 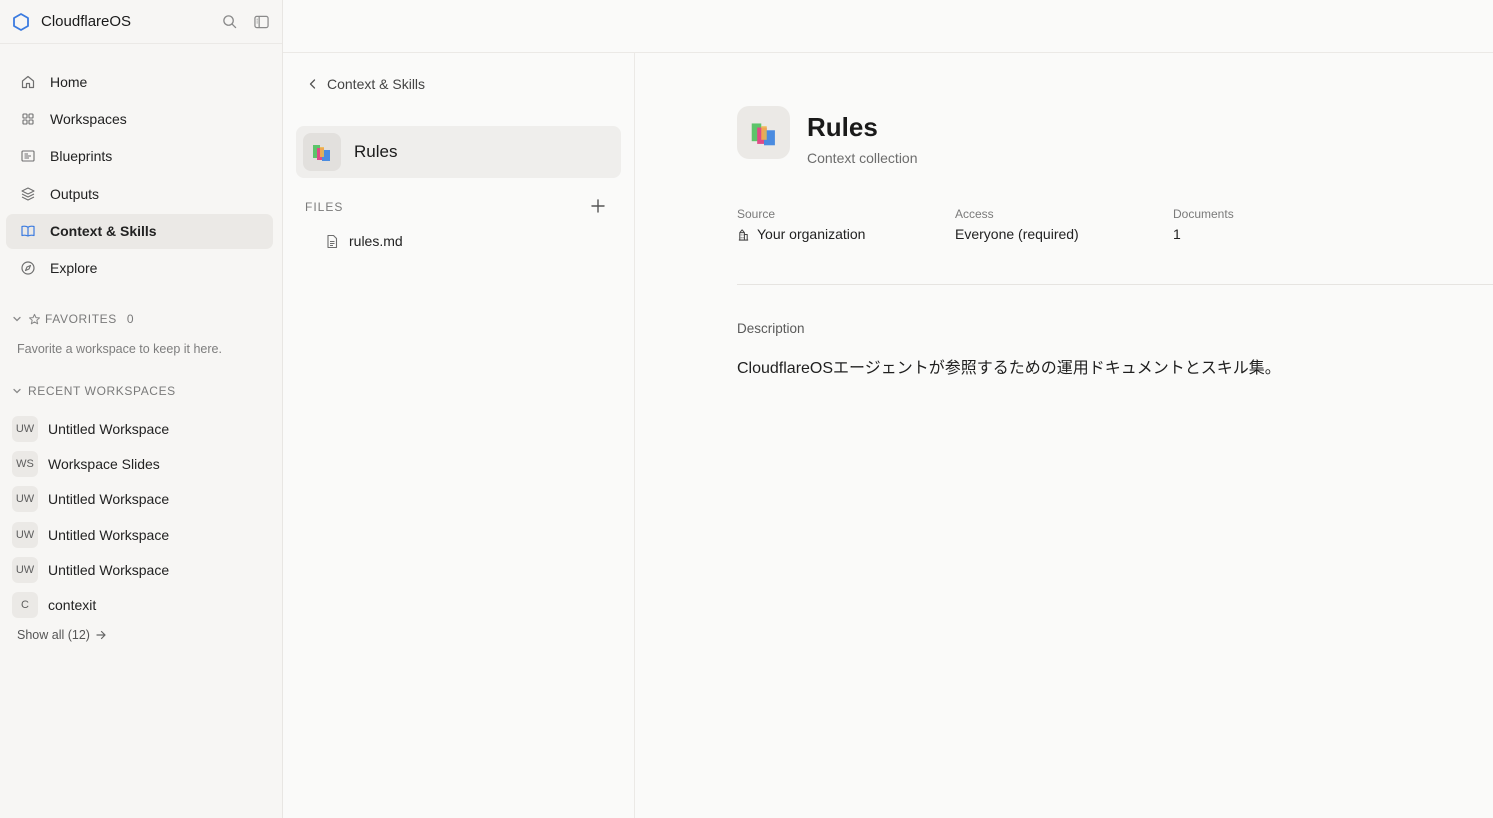 What do you see at coordinates (53, 635) in the screenshot?
I see `show-all-label: Show all (12)` at bounding box center [53, 635].